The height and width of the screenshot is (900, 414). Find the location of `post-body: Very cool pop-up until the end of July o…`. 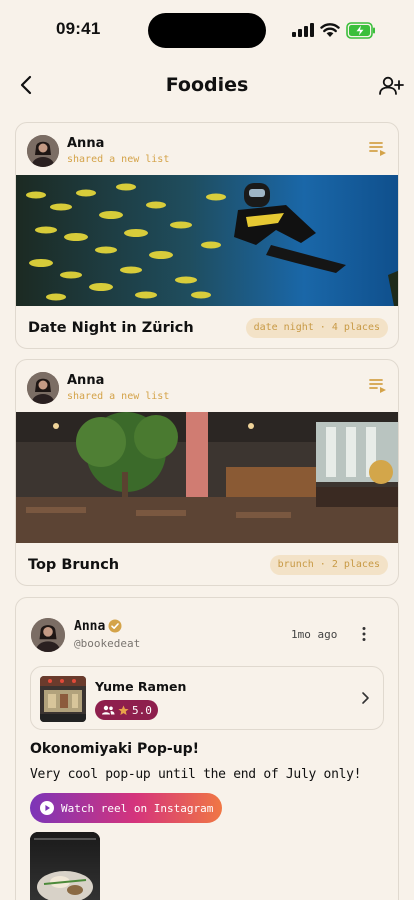

post-body: Very cool pop-up until the end of July o… is located at coordinates (196, 774).